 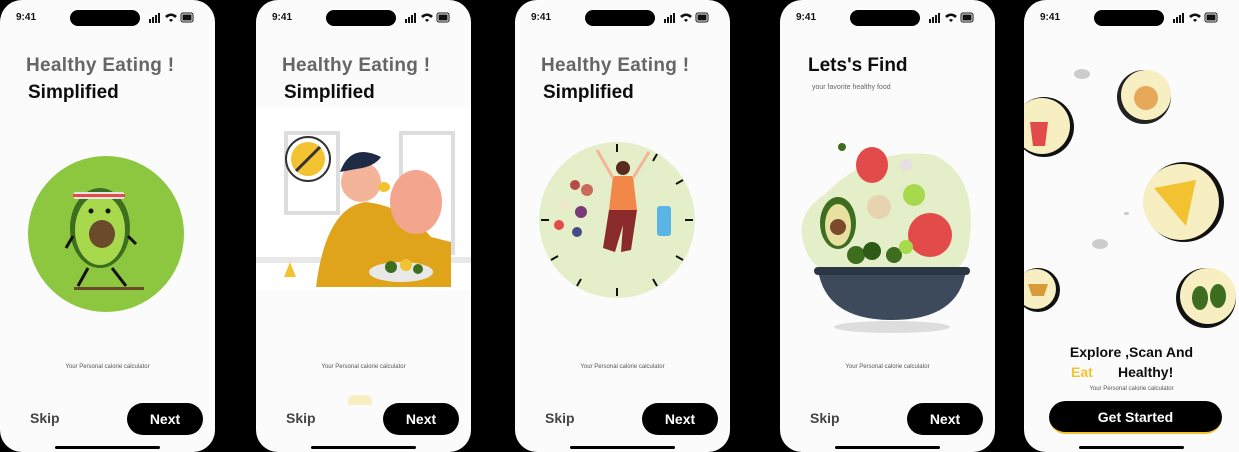 What do you see at coordinates (1146, 372) in the screenshot?
I see `headline-healthy: Healthy!` at bounding box center [1146, 372].